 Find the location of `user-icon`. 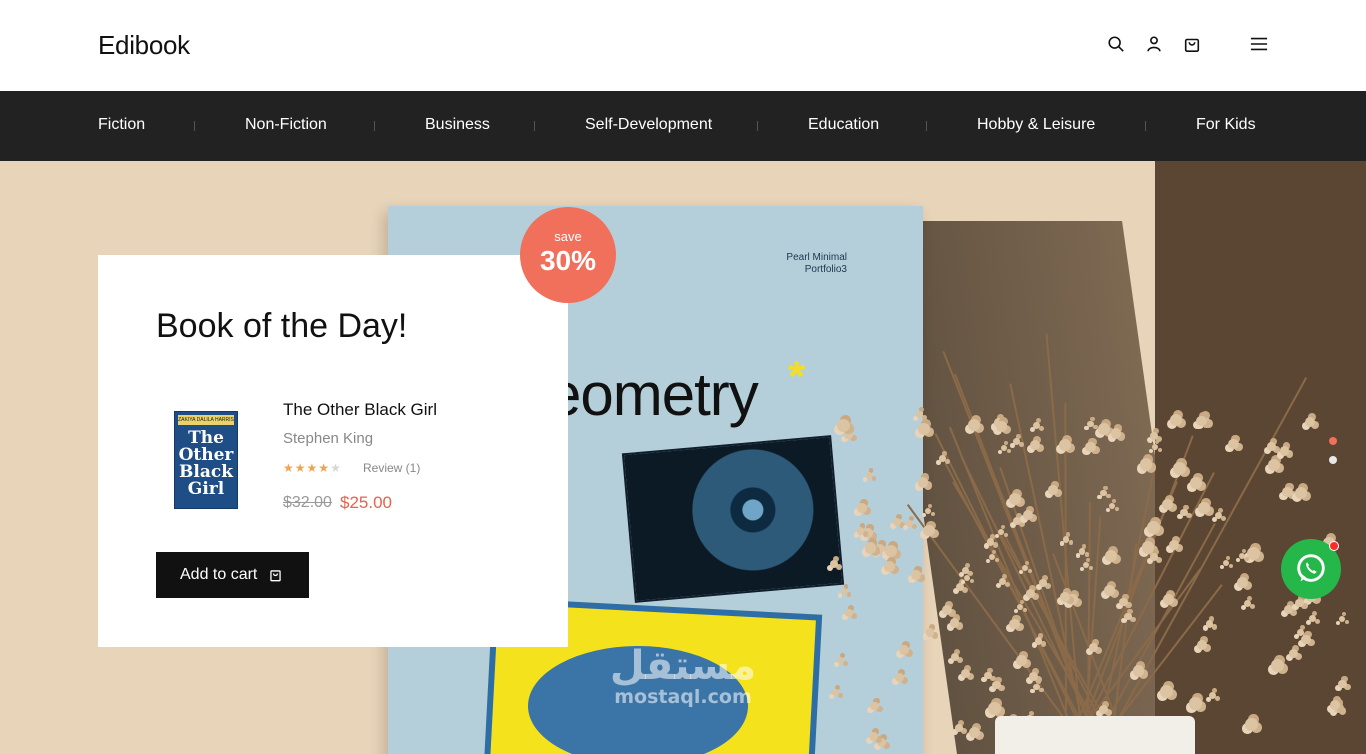

user-icon is located at coordinates (1154, 44).